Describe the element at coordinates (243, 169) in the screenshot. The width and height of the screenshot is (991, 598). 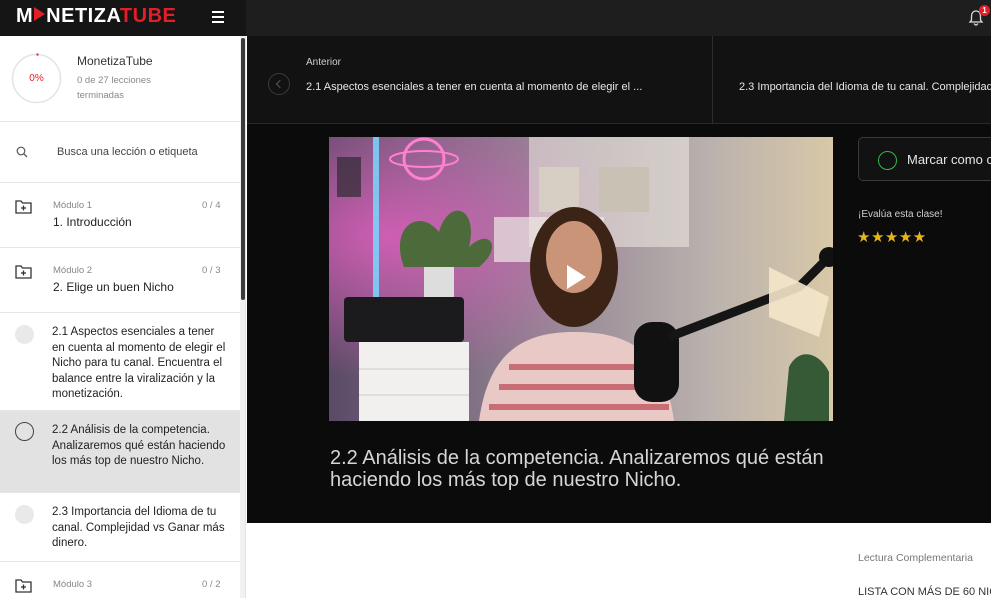
I see `sidebar-scroll-thumb` at that location.